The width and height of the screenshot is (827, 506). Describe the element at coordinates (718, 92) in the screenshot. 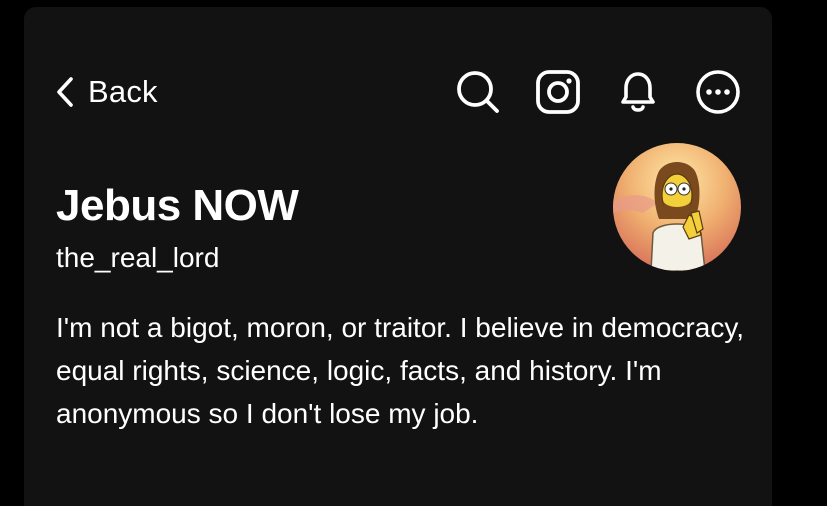

I see `more-options-icon` at that location.